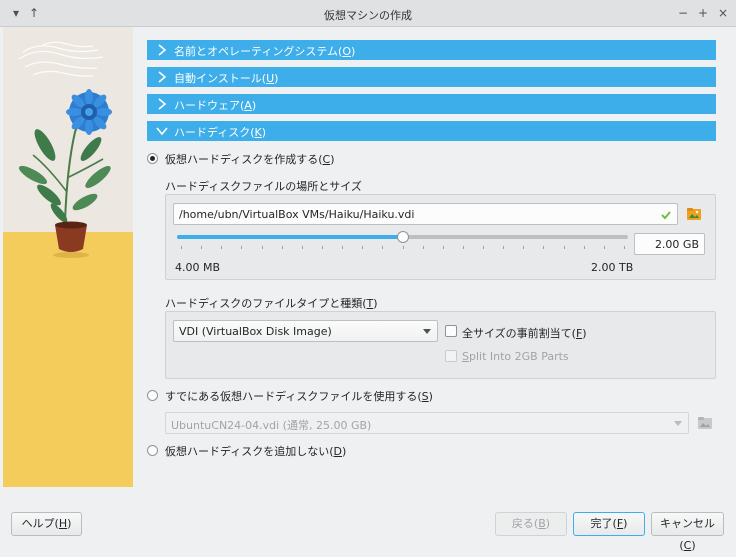 The width and height of the screenshot is (736, 557). Describe the element at coordinates (609, 524) in the screenshot. I see `finish-button: 完了(F)` at that location.